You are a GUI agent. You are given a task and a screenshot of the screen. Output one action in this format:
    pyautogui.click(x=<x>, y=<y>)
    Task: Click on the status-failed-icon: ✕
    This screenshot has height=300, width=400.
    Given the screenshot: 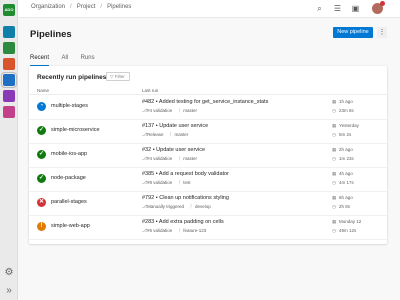 What is the action you would take?
    pyautogui.click(x=41, y=202)
    